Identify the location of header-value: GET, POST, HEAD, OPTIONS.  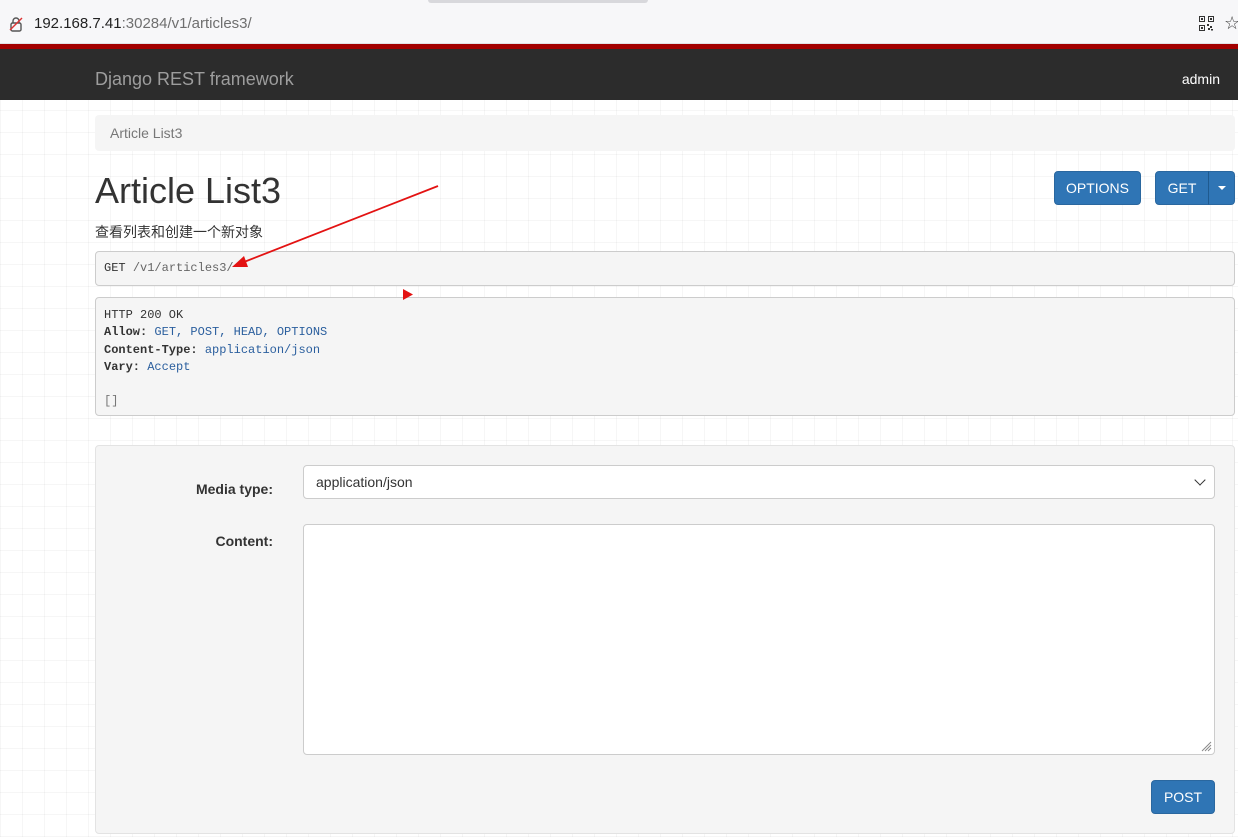
(241, 332).